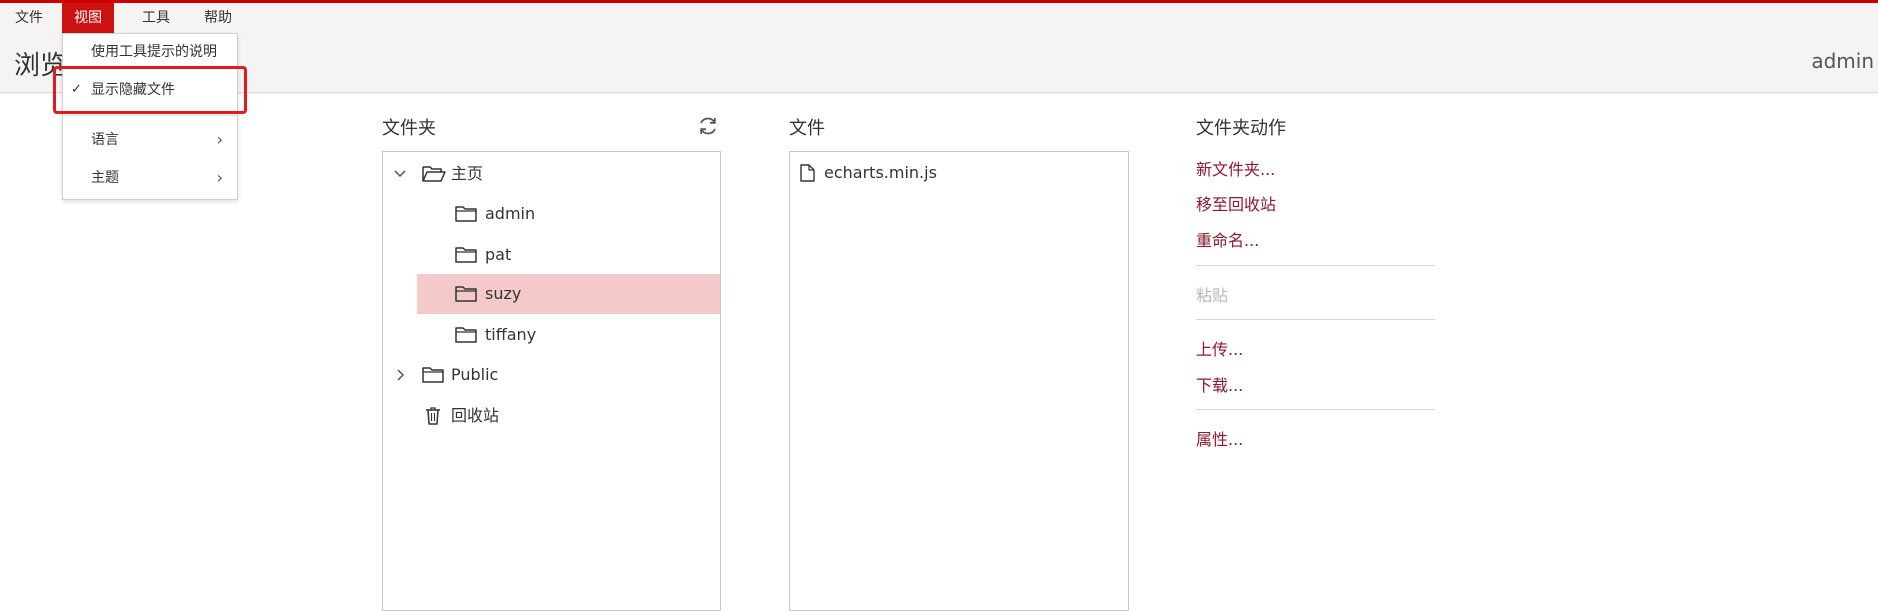 The height and width of the screenshot is (611, 1878). What do you see at coordinates (551, 416) in the screenshot?
I see `tree-item-trash: 回收站` at bounding box center [551, 416].